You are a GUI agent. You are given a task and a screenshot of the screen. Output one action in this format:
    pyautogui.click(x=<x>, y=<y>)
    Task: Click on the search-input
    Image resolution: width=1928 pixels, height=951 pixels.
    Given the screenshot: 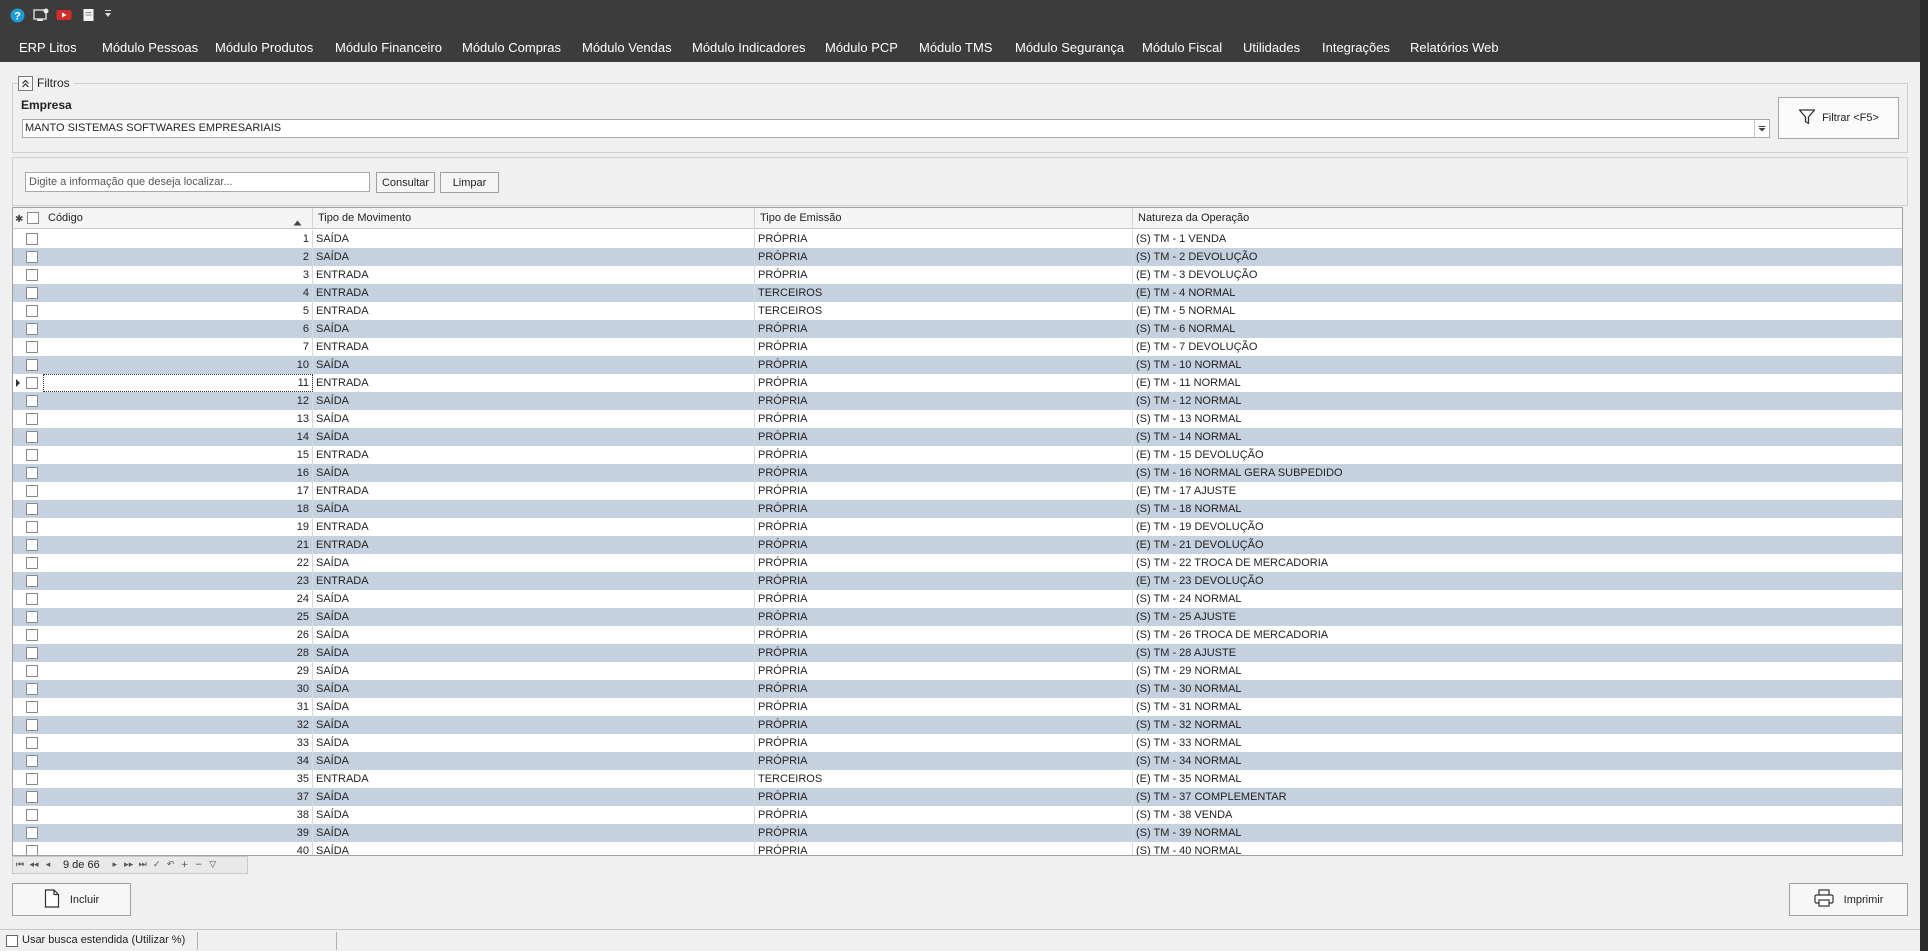 What is the action you would take?
    pyautogui.click(x=197, y=182)
    